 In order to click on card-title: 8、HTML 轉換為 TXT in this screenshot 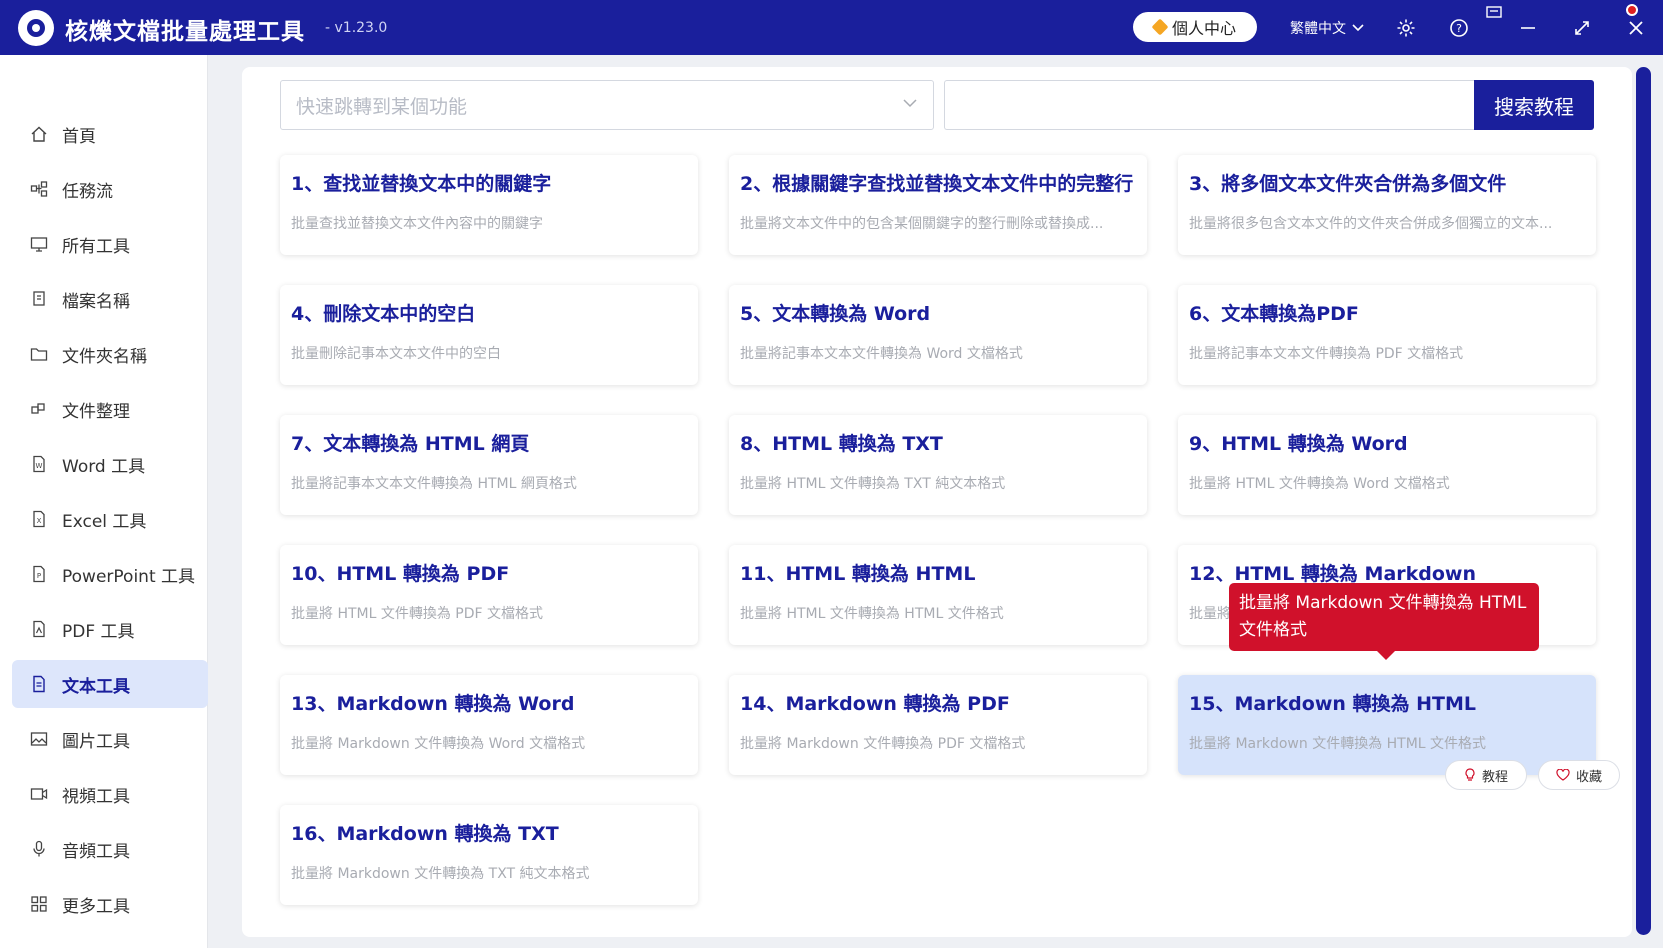, I will do `click(841, 444)`.